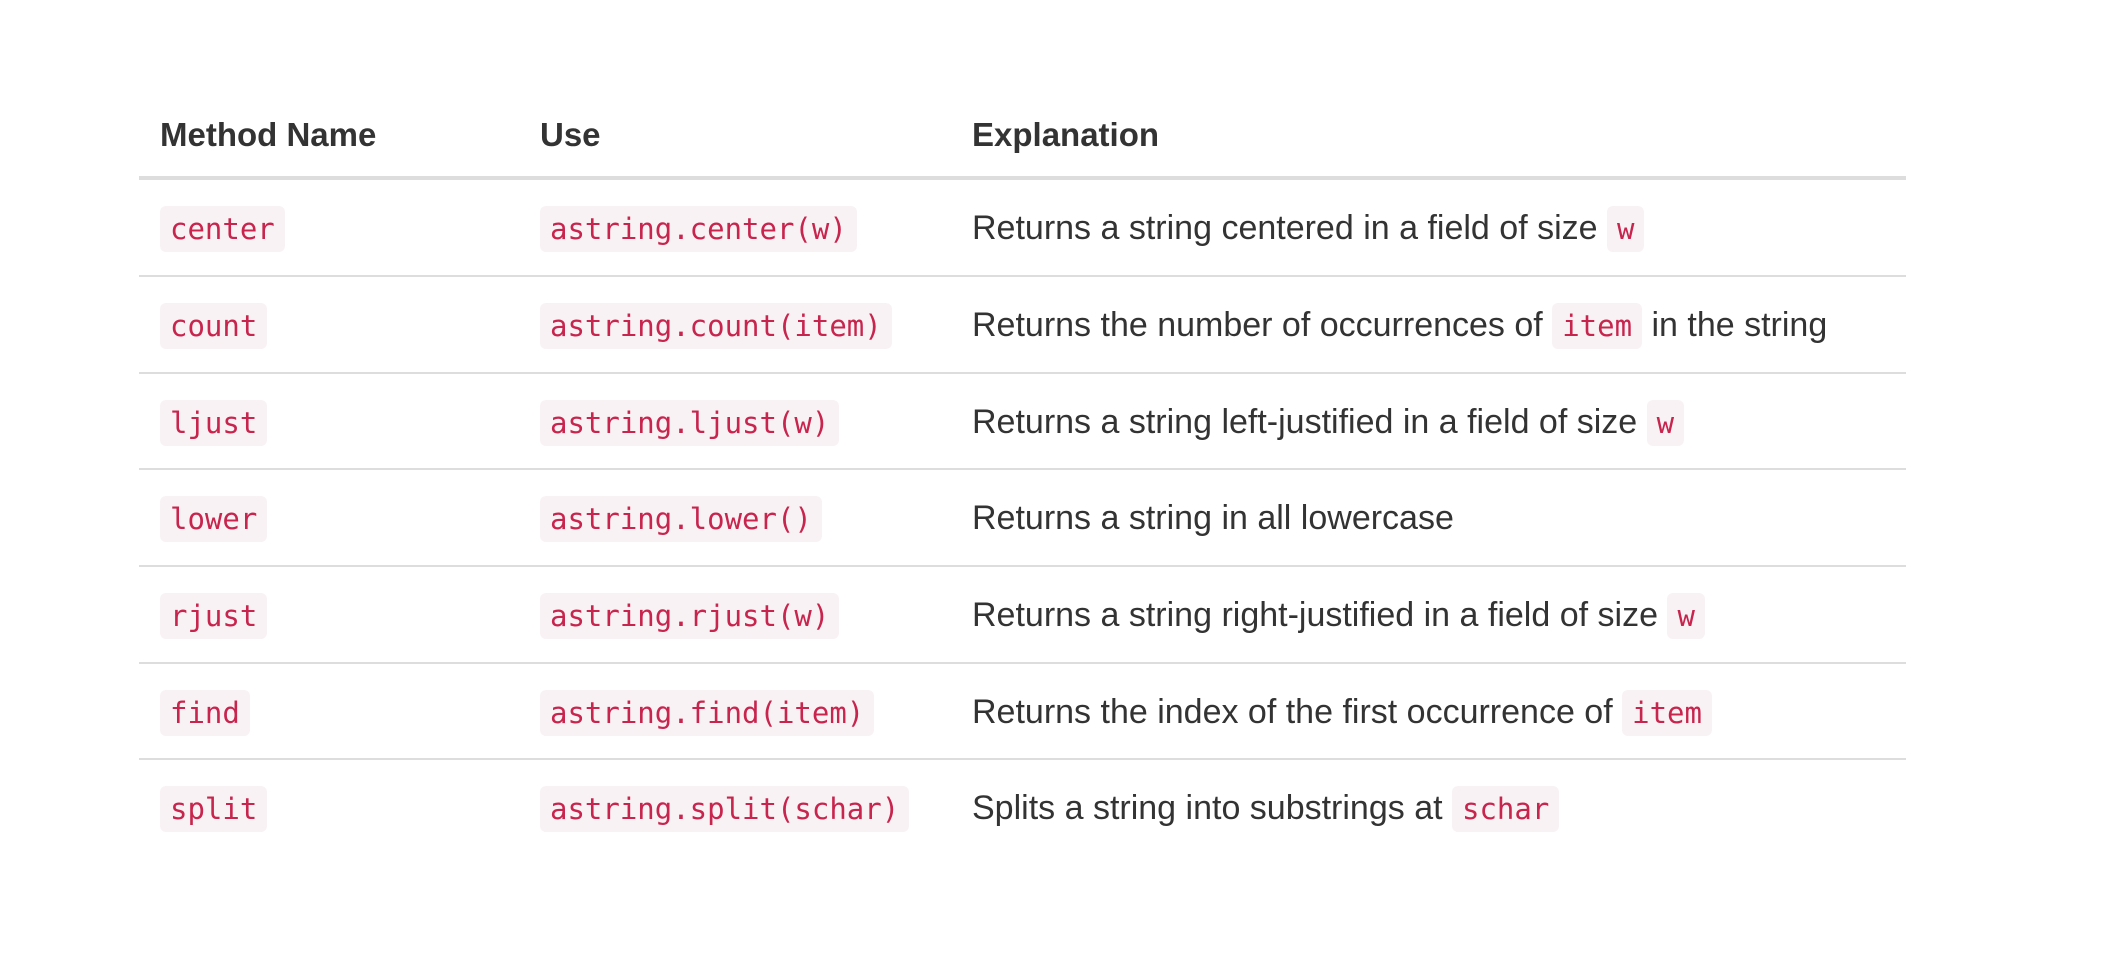  I want to click on header-use: Use, so click(735, 138).